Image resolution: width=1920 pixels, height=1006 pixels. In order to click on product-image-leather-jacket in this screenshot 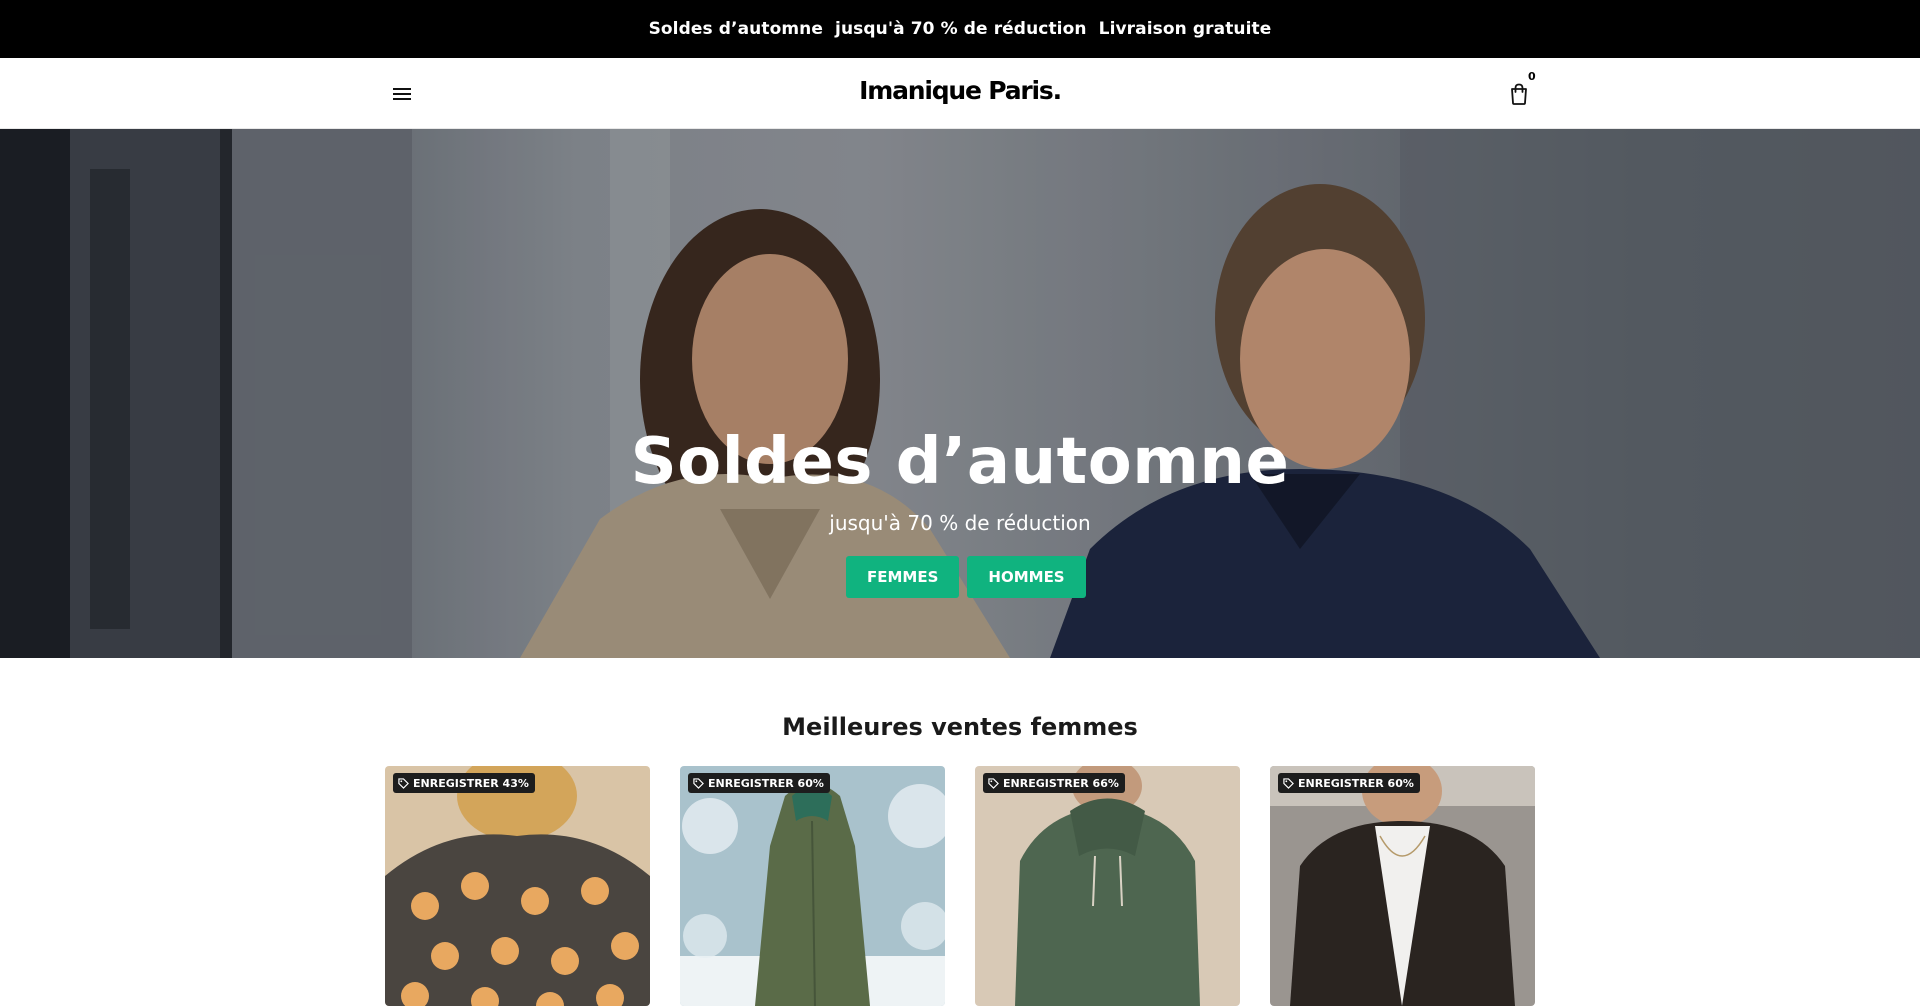, I will do `click(1402, 886)`.